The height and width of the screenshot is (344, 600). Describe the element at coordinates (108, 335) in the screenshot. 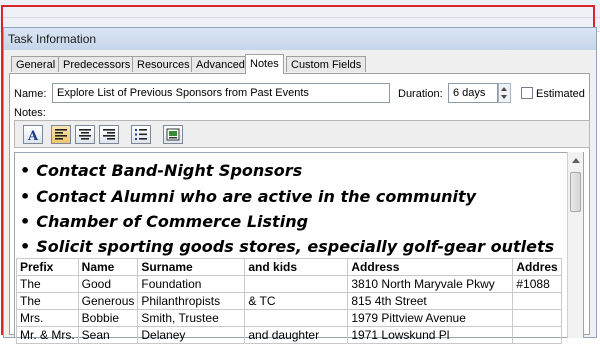

I see `table-cell: Sean` at that location.